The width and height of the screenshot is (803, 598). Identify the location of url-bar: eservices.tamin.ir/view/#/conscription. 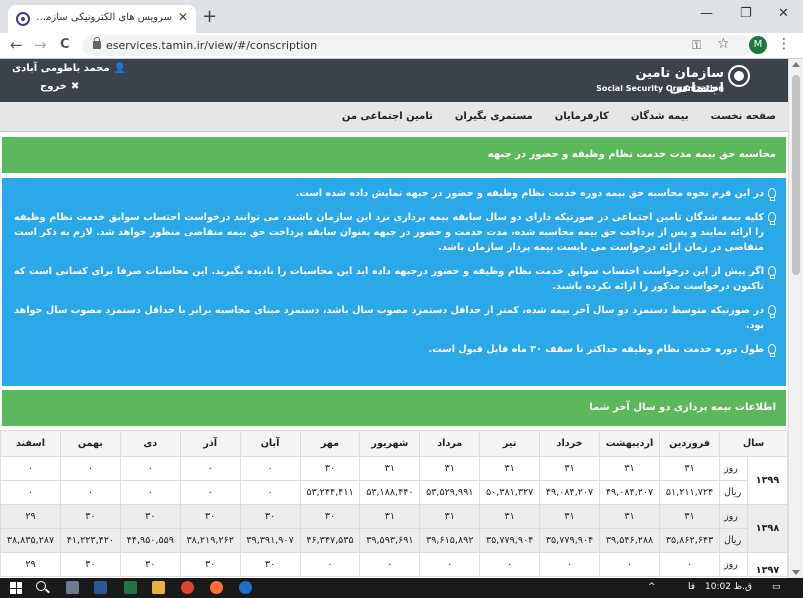
(417, 45).